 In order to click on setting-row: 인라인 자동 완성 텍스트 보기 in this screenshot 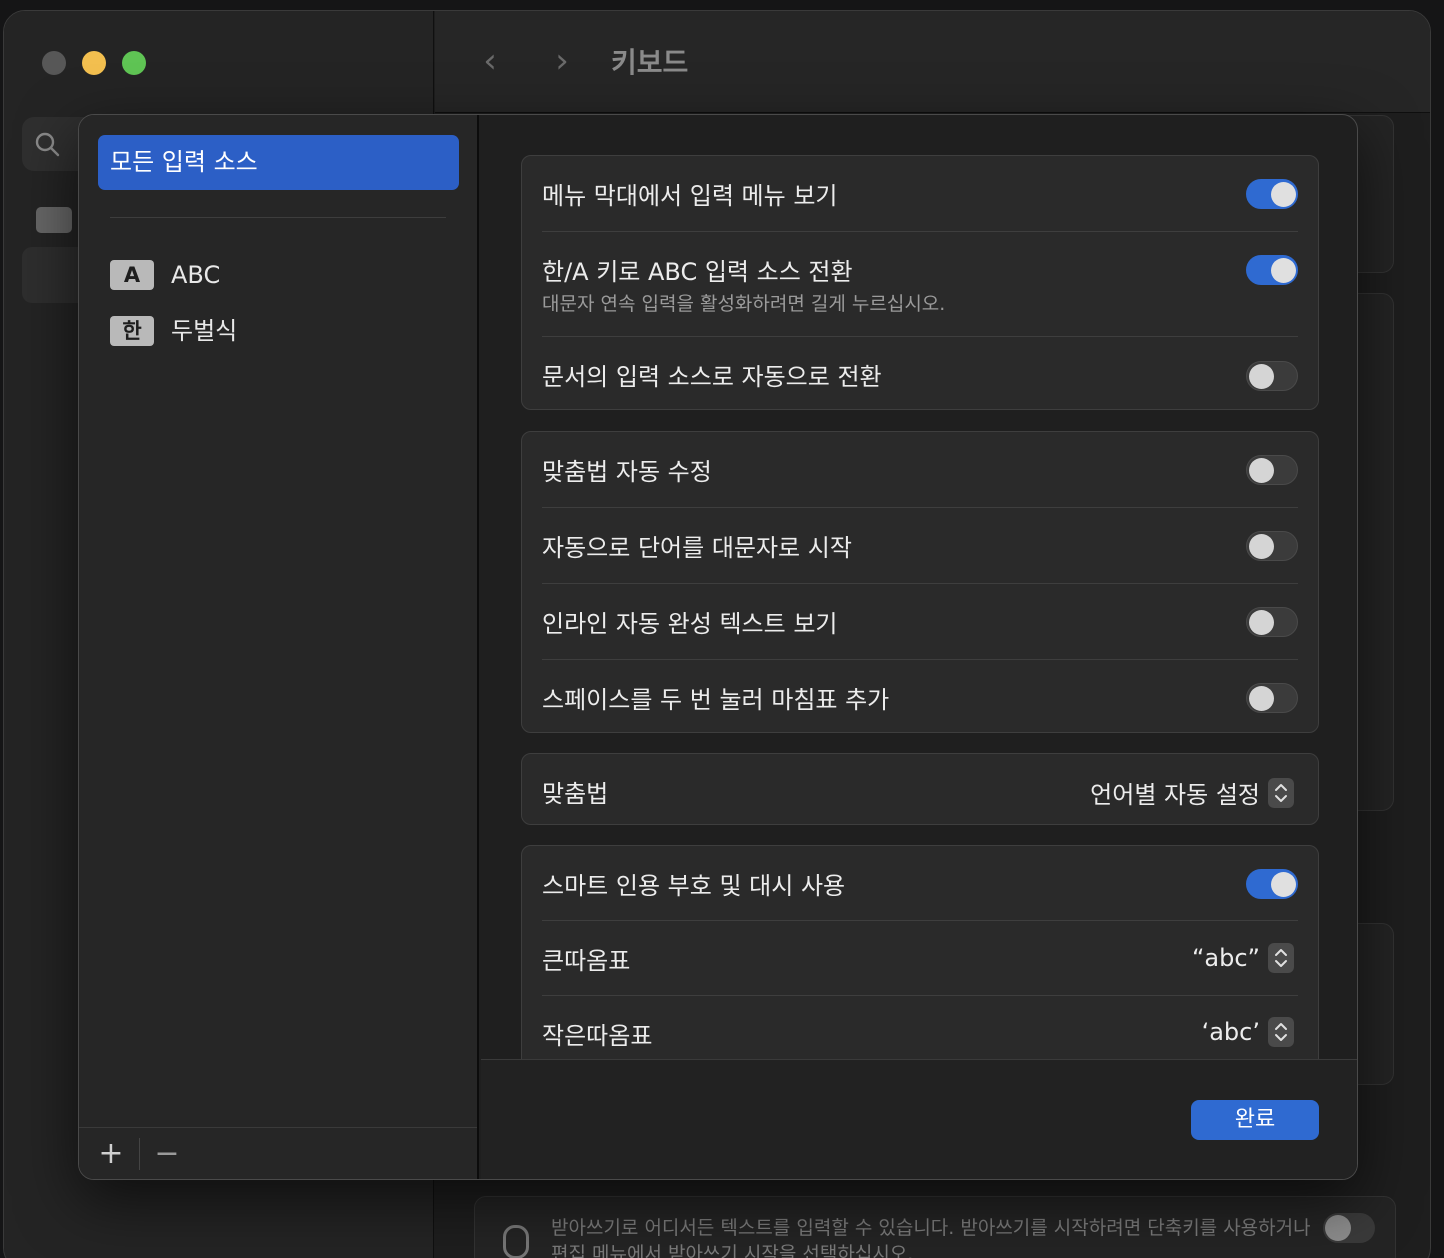, I will do `click(920, 621)`.